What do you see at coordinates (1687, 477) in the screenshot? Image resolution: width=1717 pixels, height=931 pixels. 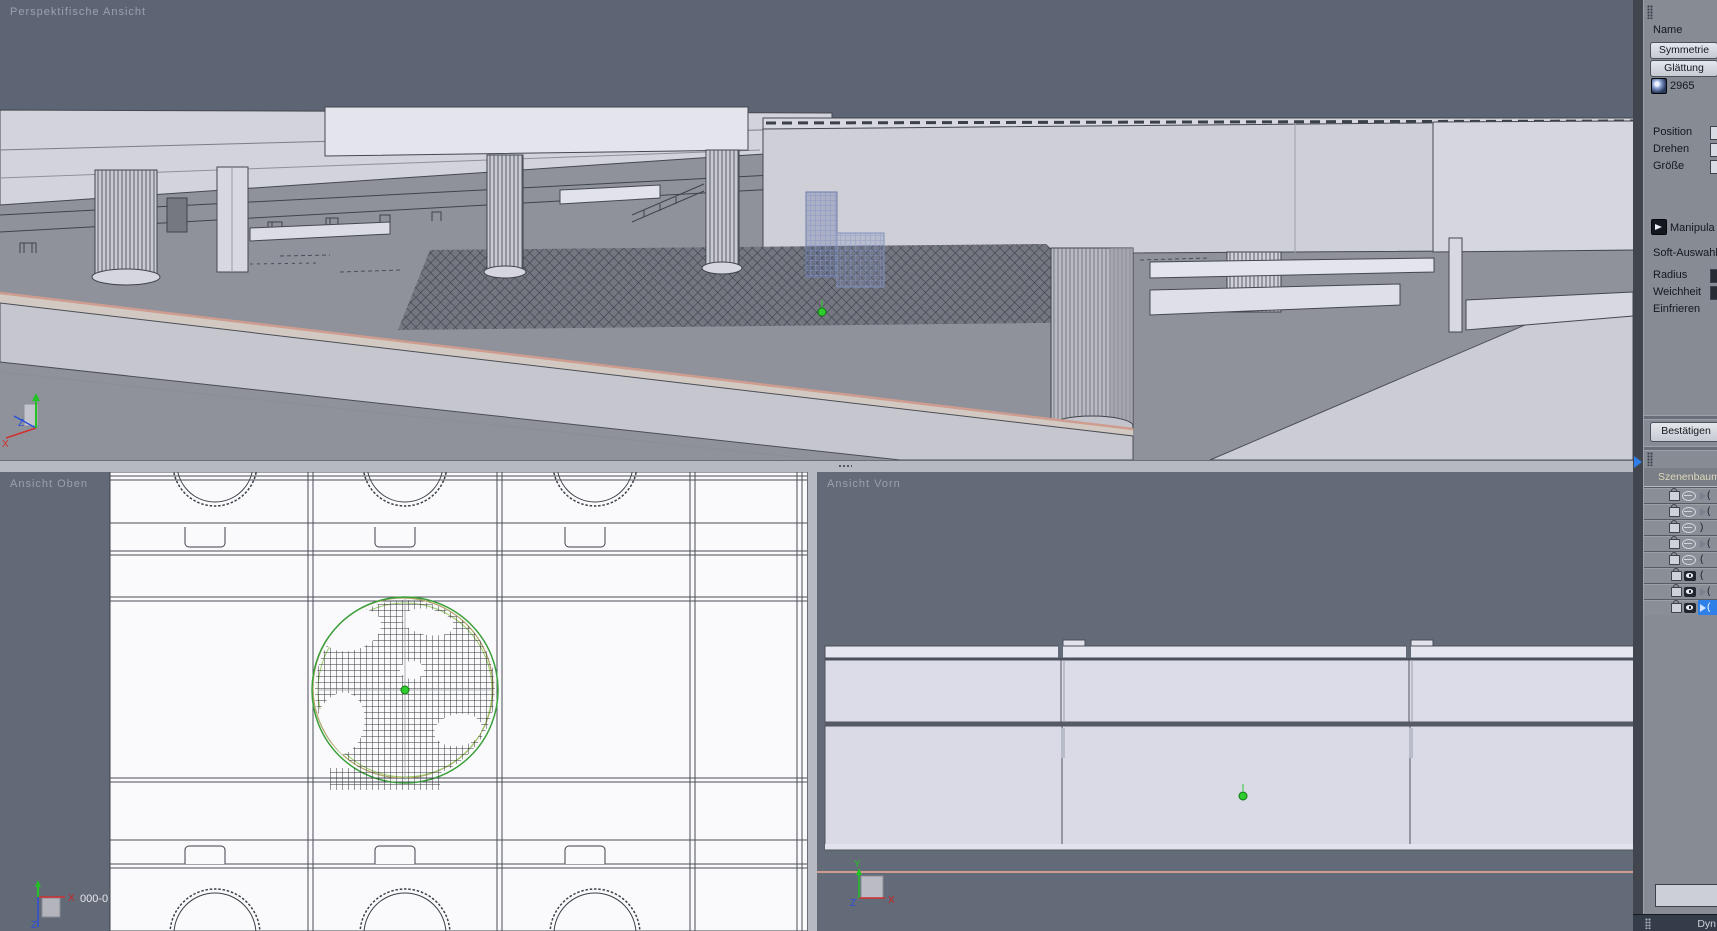 I see `scene-tree-tab: Szenenbaum` at bounding box center [1687, 477].